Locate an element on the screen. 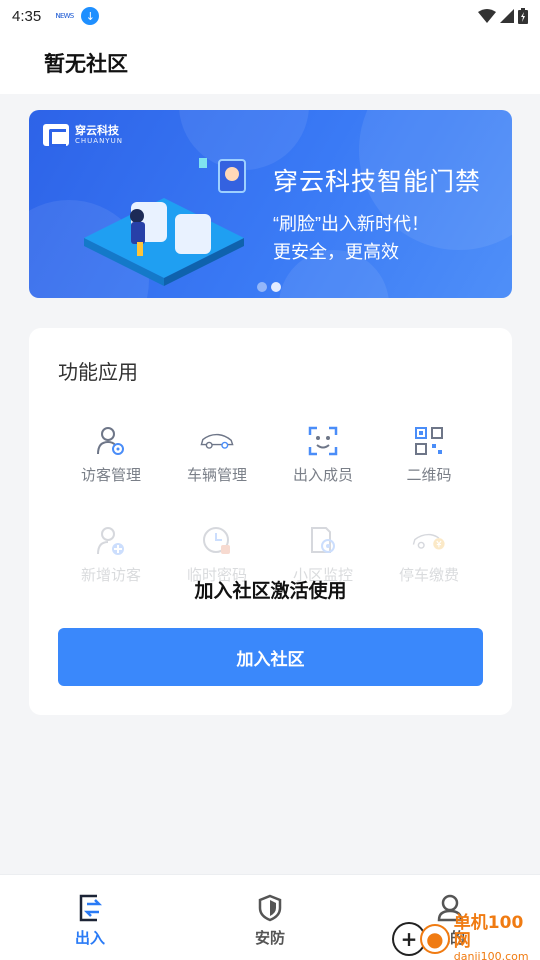  brand-logo: 穿云科技 CHUANYUN is located at coordinates (83, 135).